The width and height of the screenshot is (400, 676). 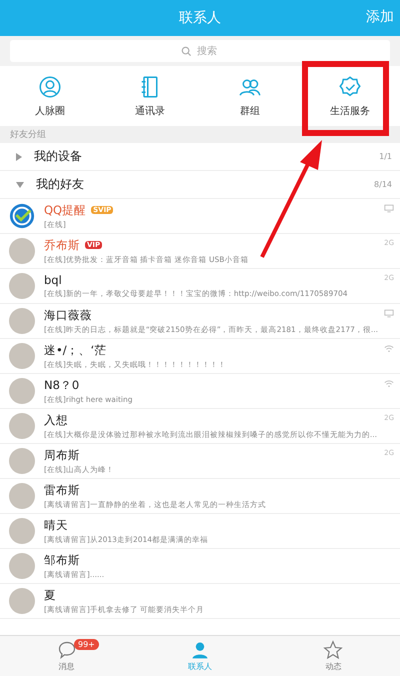 I want to click on contact-name: 海口薇薇, so click(x=68, y=315).